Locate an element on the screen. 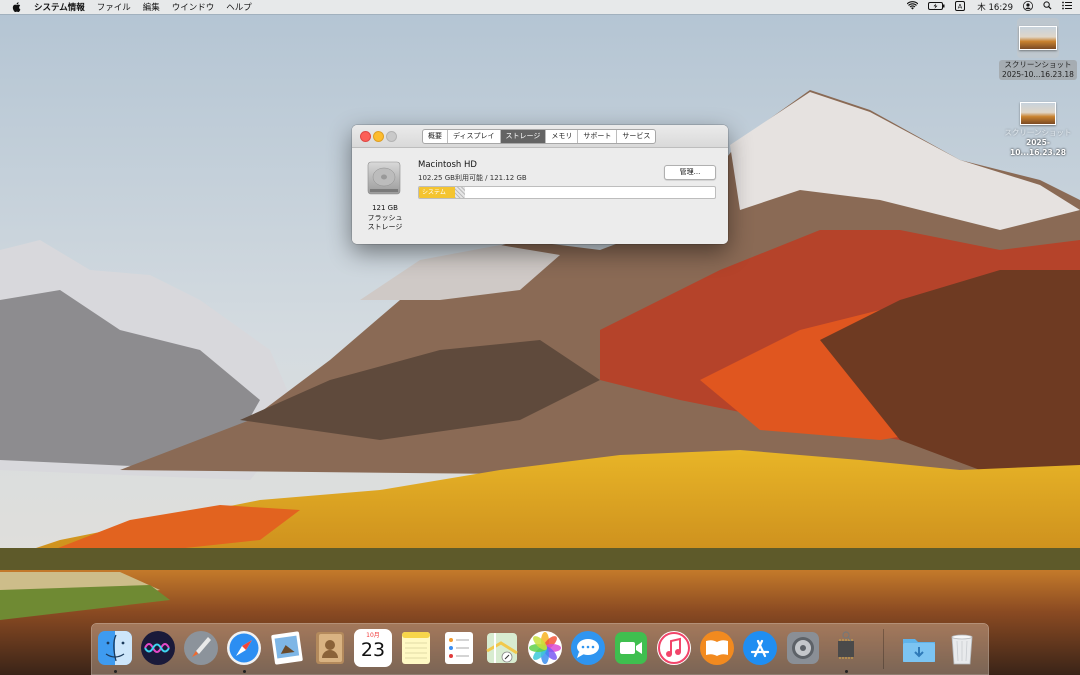 The height and width of the screenshot is (675, 1080). calendar-day: 23 is located at coordinates (373, 650).